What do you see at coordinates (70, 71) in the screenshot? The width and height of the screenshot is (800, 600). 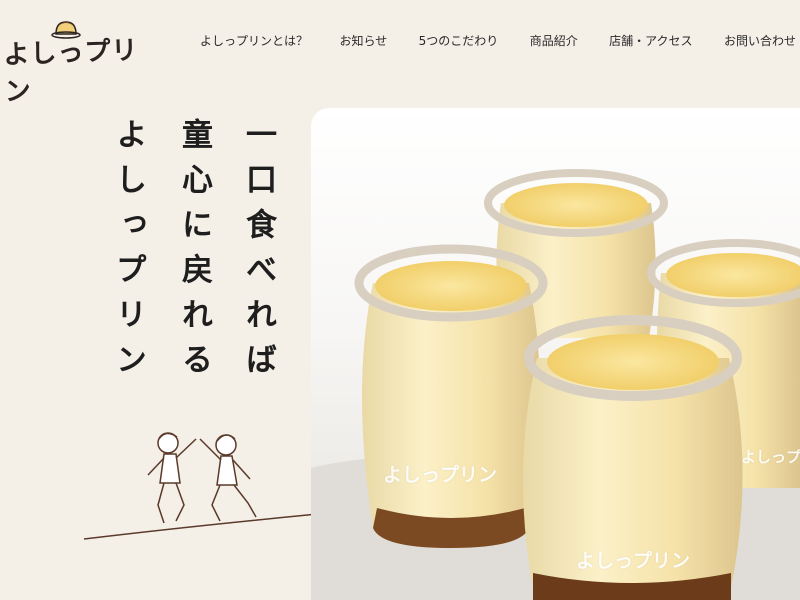 I see `logo-text: よしっプリン` at bounding box center [70, 71].